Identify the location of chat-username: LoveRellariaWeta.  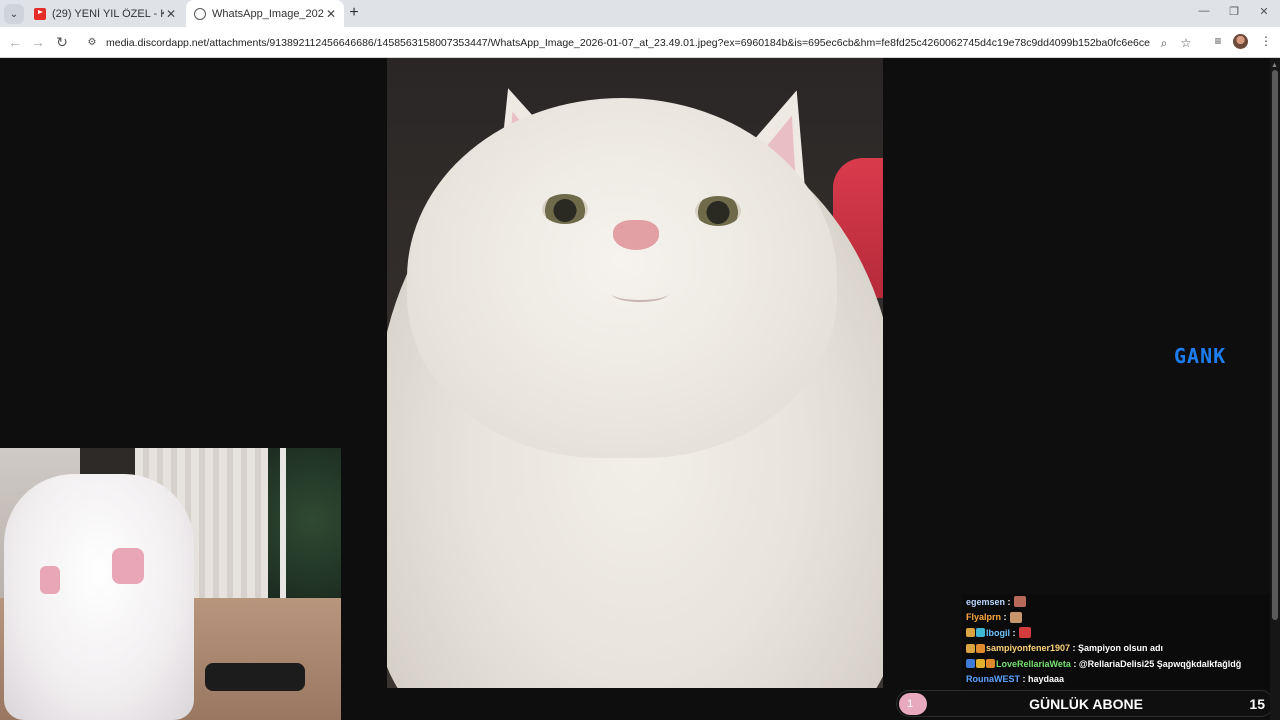
(1033, 663).